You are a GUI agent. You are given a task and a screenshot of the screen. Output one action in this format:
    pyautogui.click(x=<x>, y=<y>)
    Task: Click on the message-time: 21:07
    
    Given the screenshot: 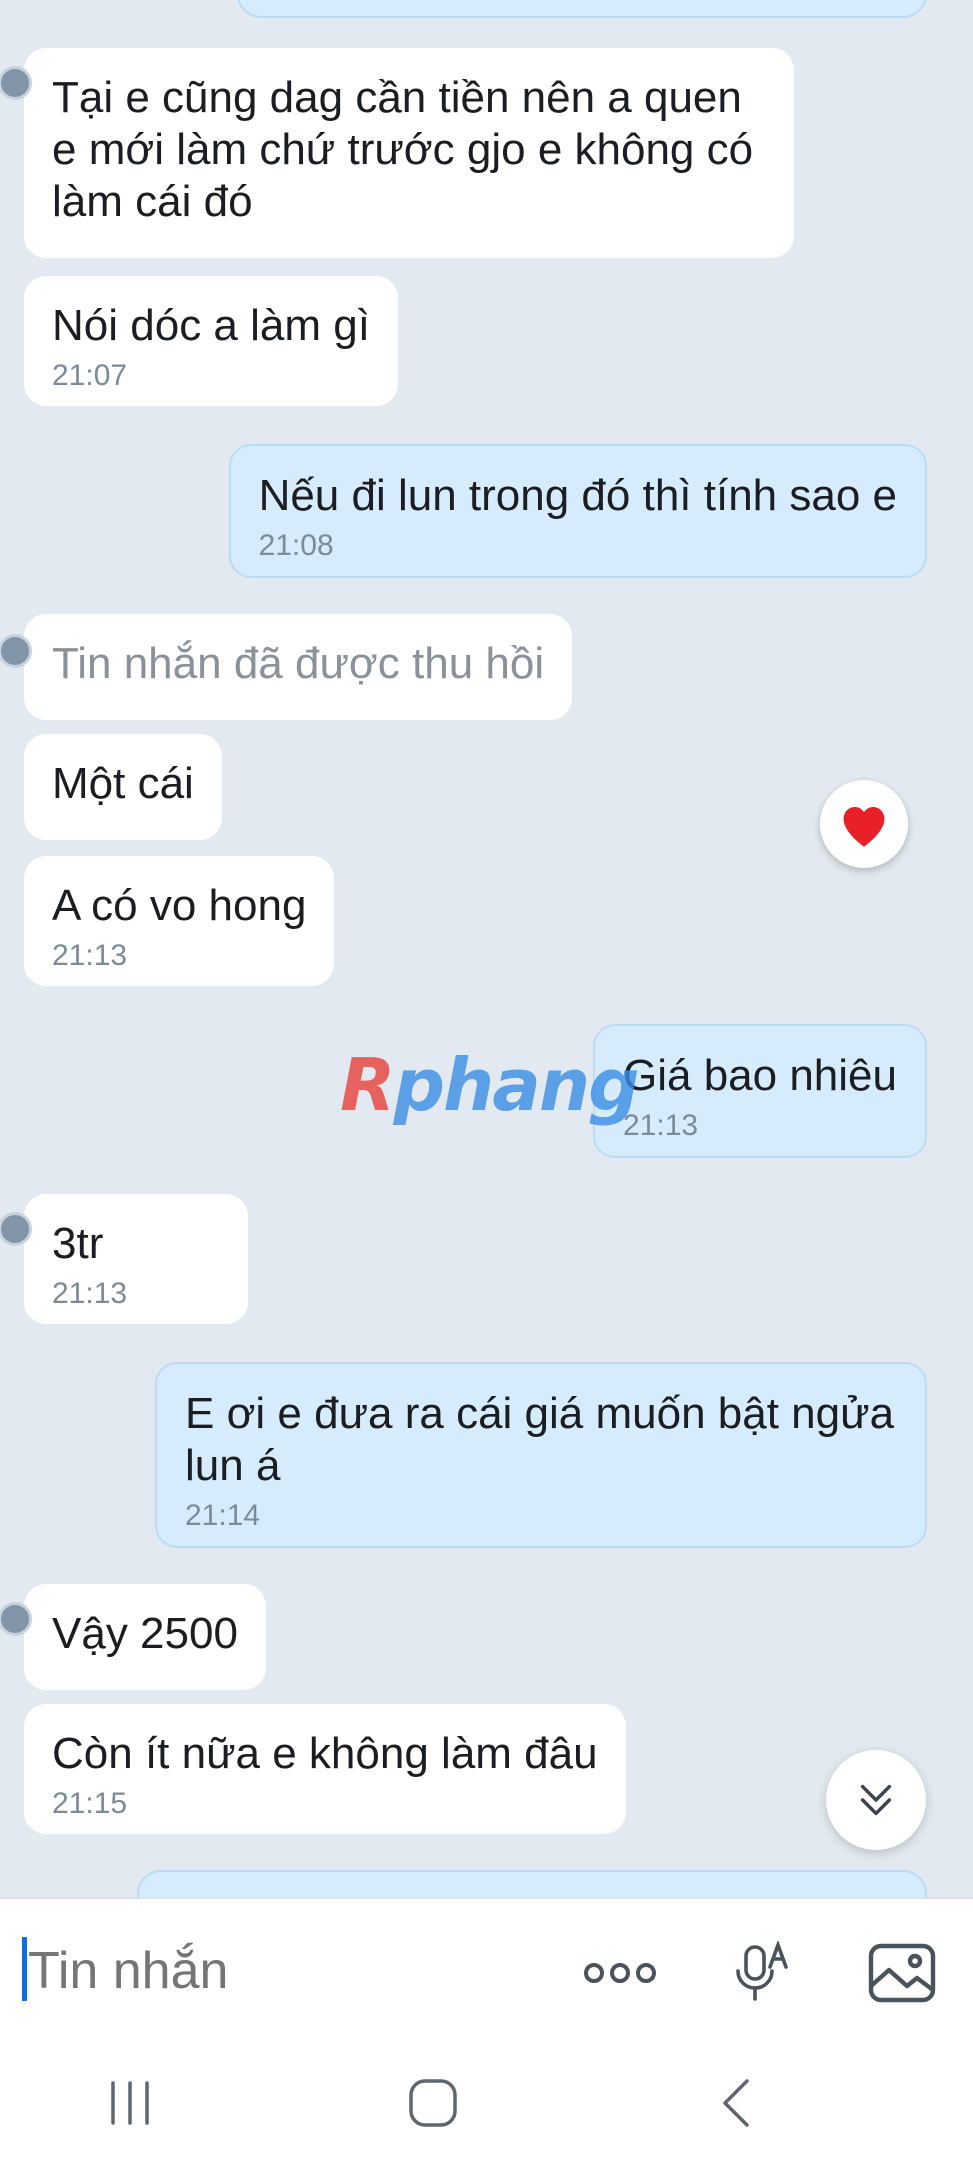 What is the action you would take?
    pyautogui.click(x=90, y=375)
    